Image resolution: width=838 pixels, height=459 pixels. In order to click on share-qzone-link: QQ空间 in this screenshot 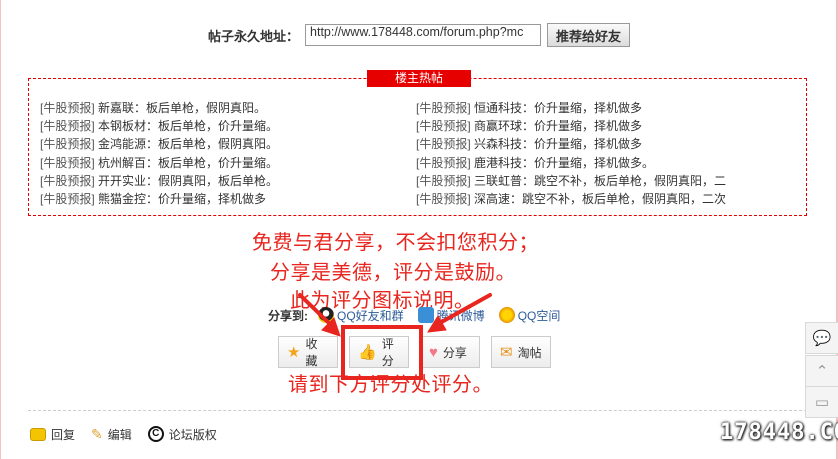, I will do `click(529, 315)`.